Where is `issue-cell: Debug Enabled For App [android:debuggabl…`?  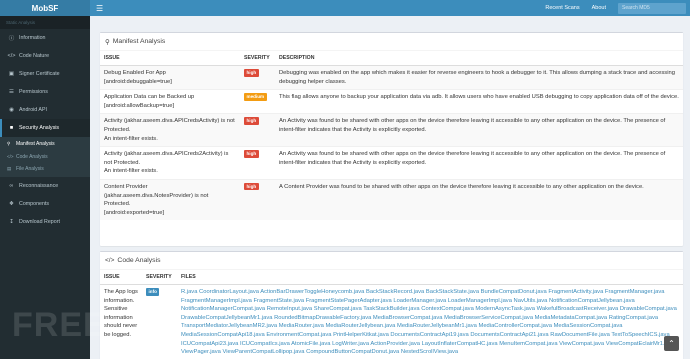 issue-cell: Debug Enabled For App [android:debuggabl… is located at coordinates (170, 77).